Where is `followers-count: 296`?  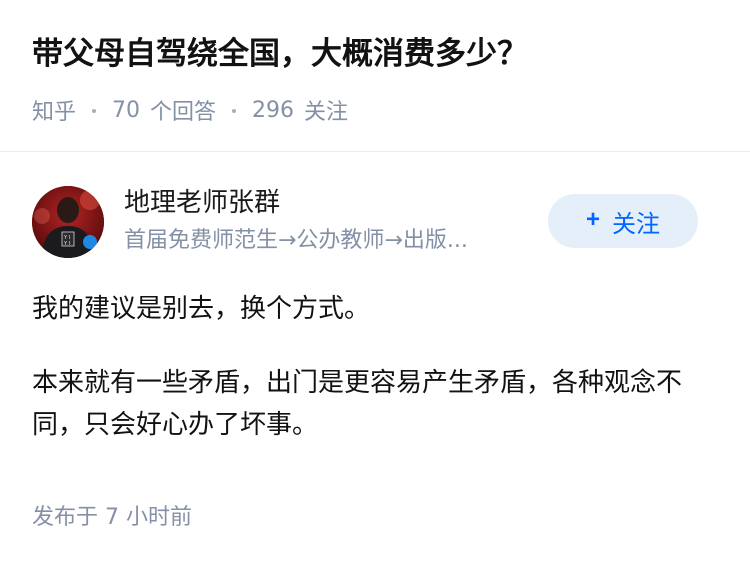
followers-count: 296 is located at coordinates (273, 110).